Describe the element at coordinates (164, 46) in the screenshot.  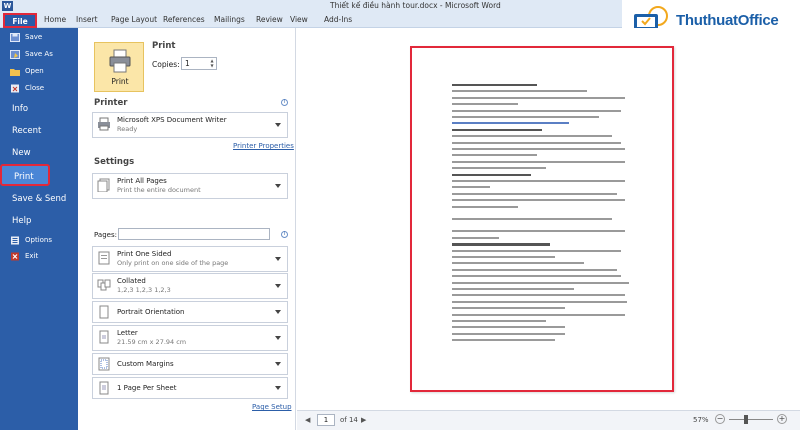
I see `print-heading: Print` at that location.